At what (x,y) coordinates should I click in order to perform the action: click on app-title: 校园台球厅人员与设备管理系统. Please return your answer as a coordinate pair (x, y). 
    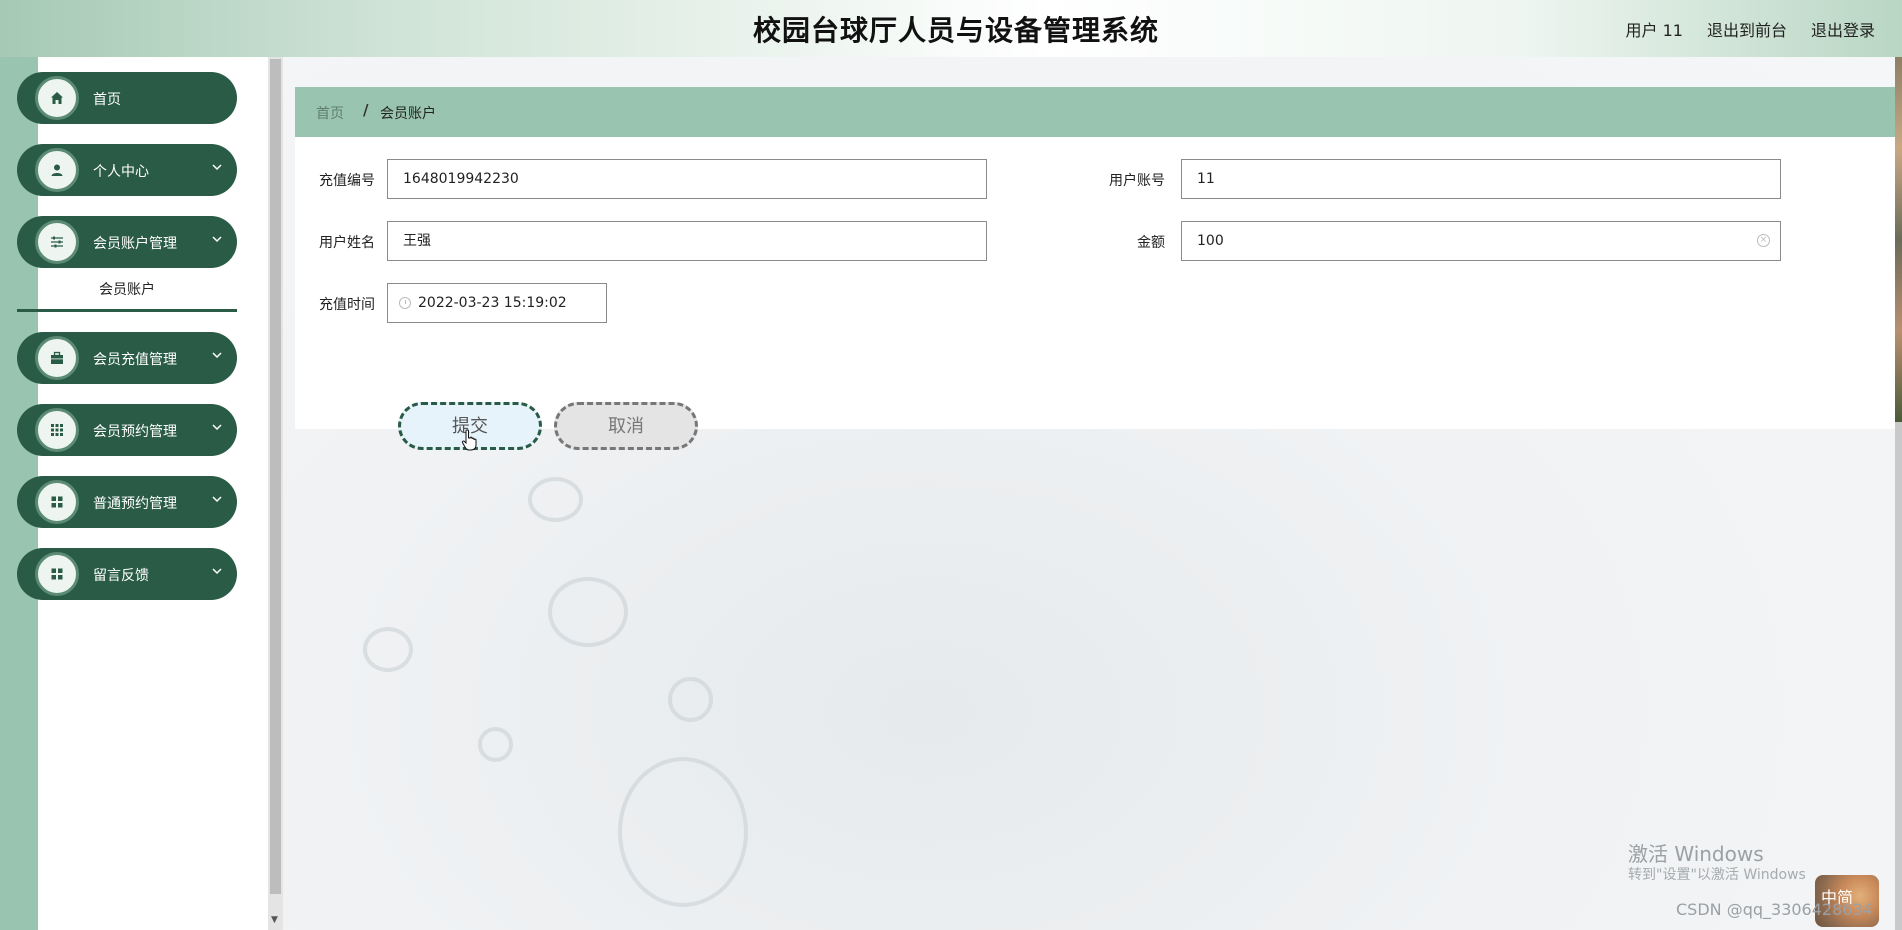
    Looking at the image, I should click on (955, 30).